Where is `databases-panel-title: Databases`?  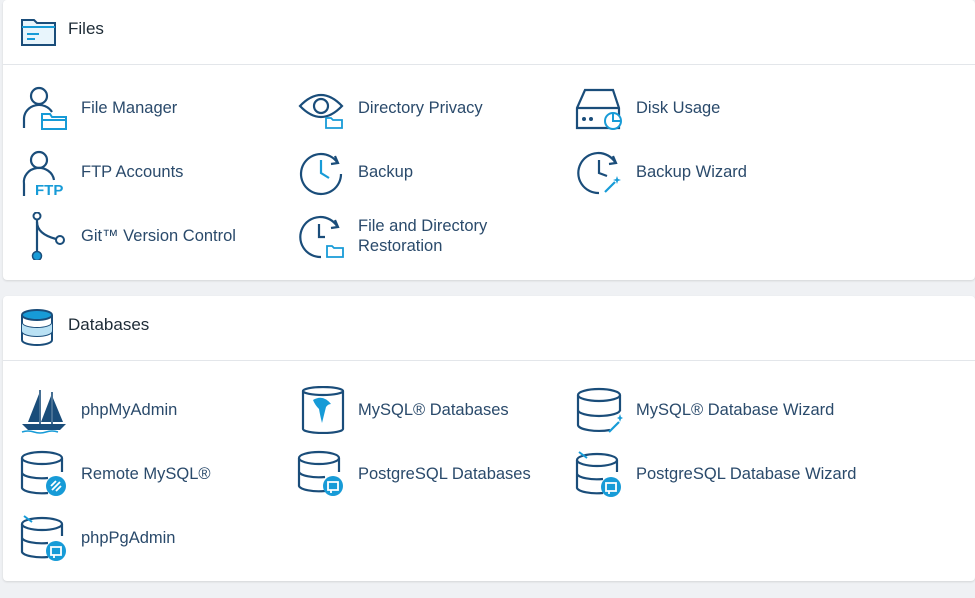
databases-panel-title: Databases is located at coordinates (109, 324).